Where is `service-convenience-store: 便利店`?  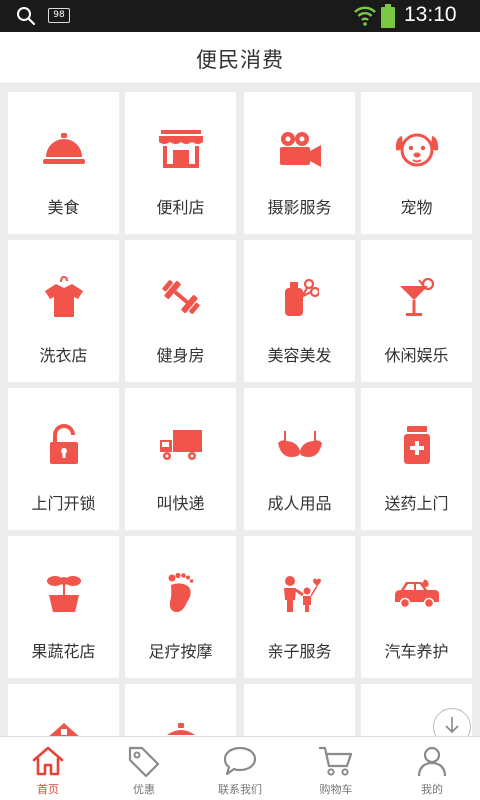
service-convenience-store: 便利店 is located at coordinates (180, 163).